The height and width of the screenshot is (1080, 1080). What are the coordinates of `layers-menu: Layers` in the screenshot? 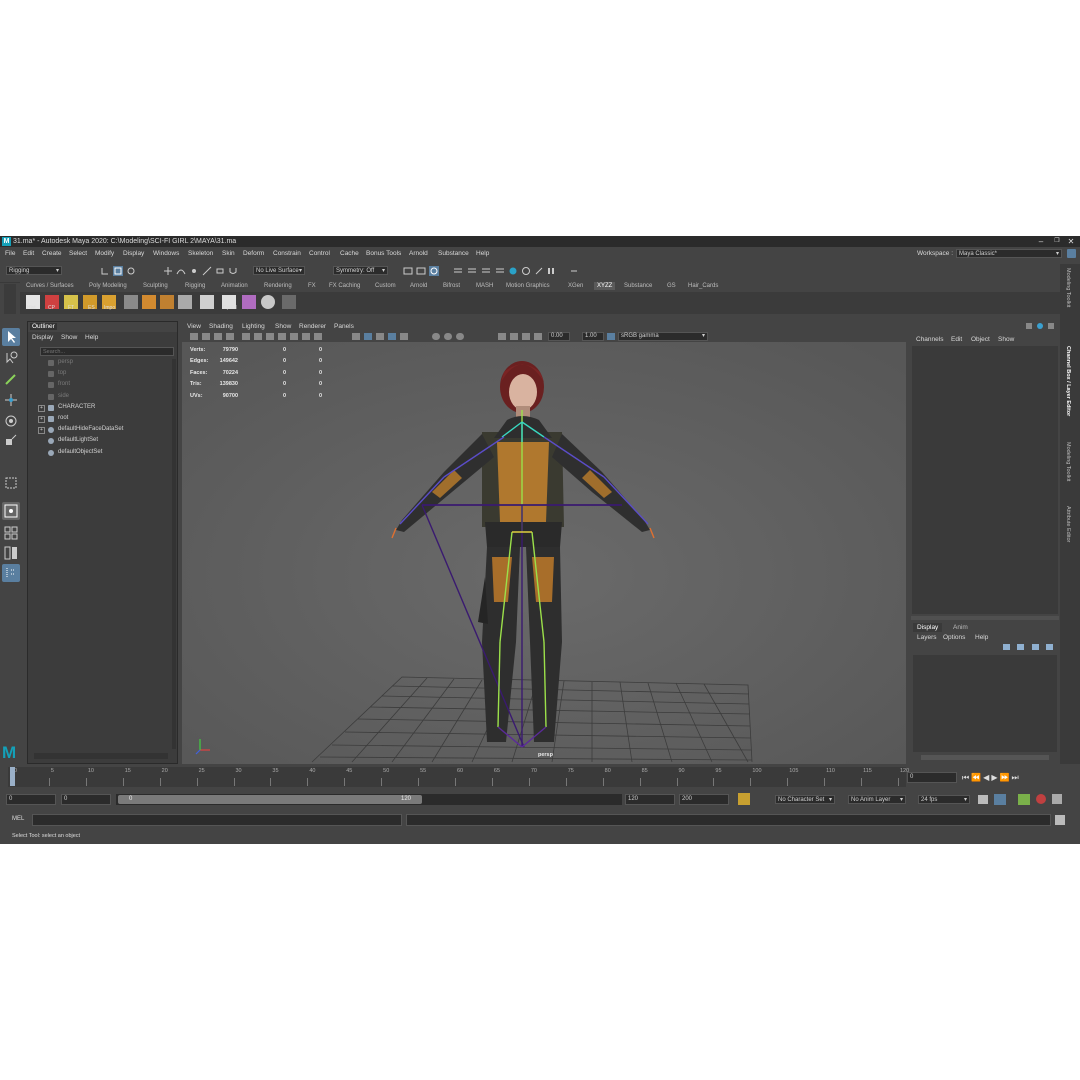 It's located at (927, 637).